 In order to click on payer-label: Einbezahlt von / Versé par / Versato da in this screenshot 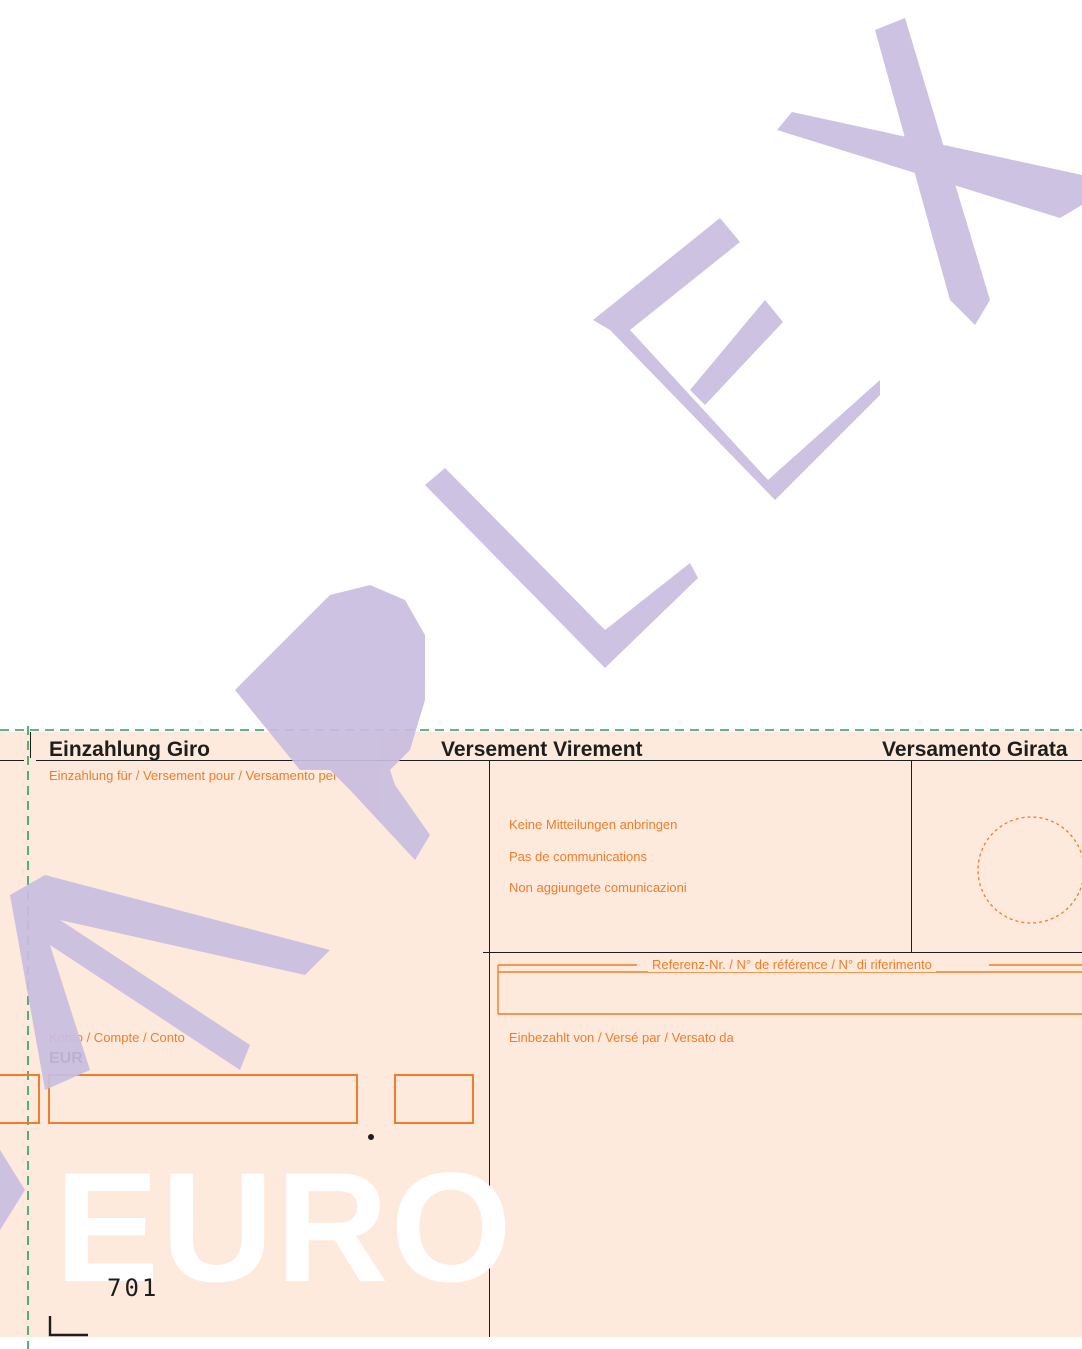, I will do `click(621, 1037)`.